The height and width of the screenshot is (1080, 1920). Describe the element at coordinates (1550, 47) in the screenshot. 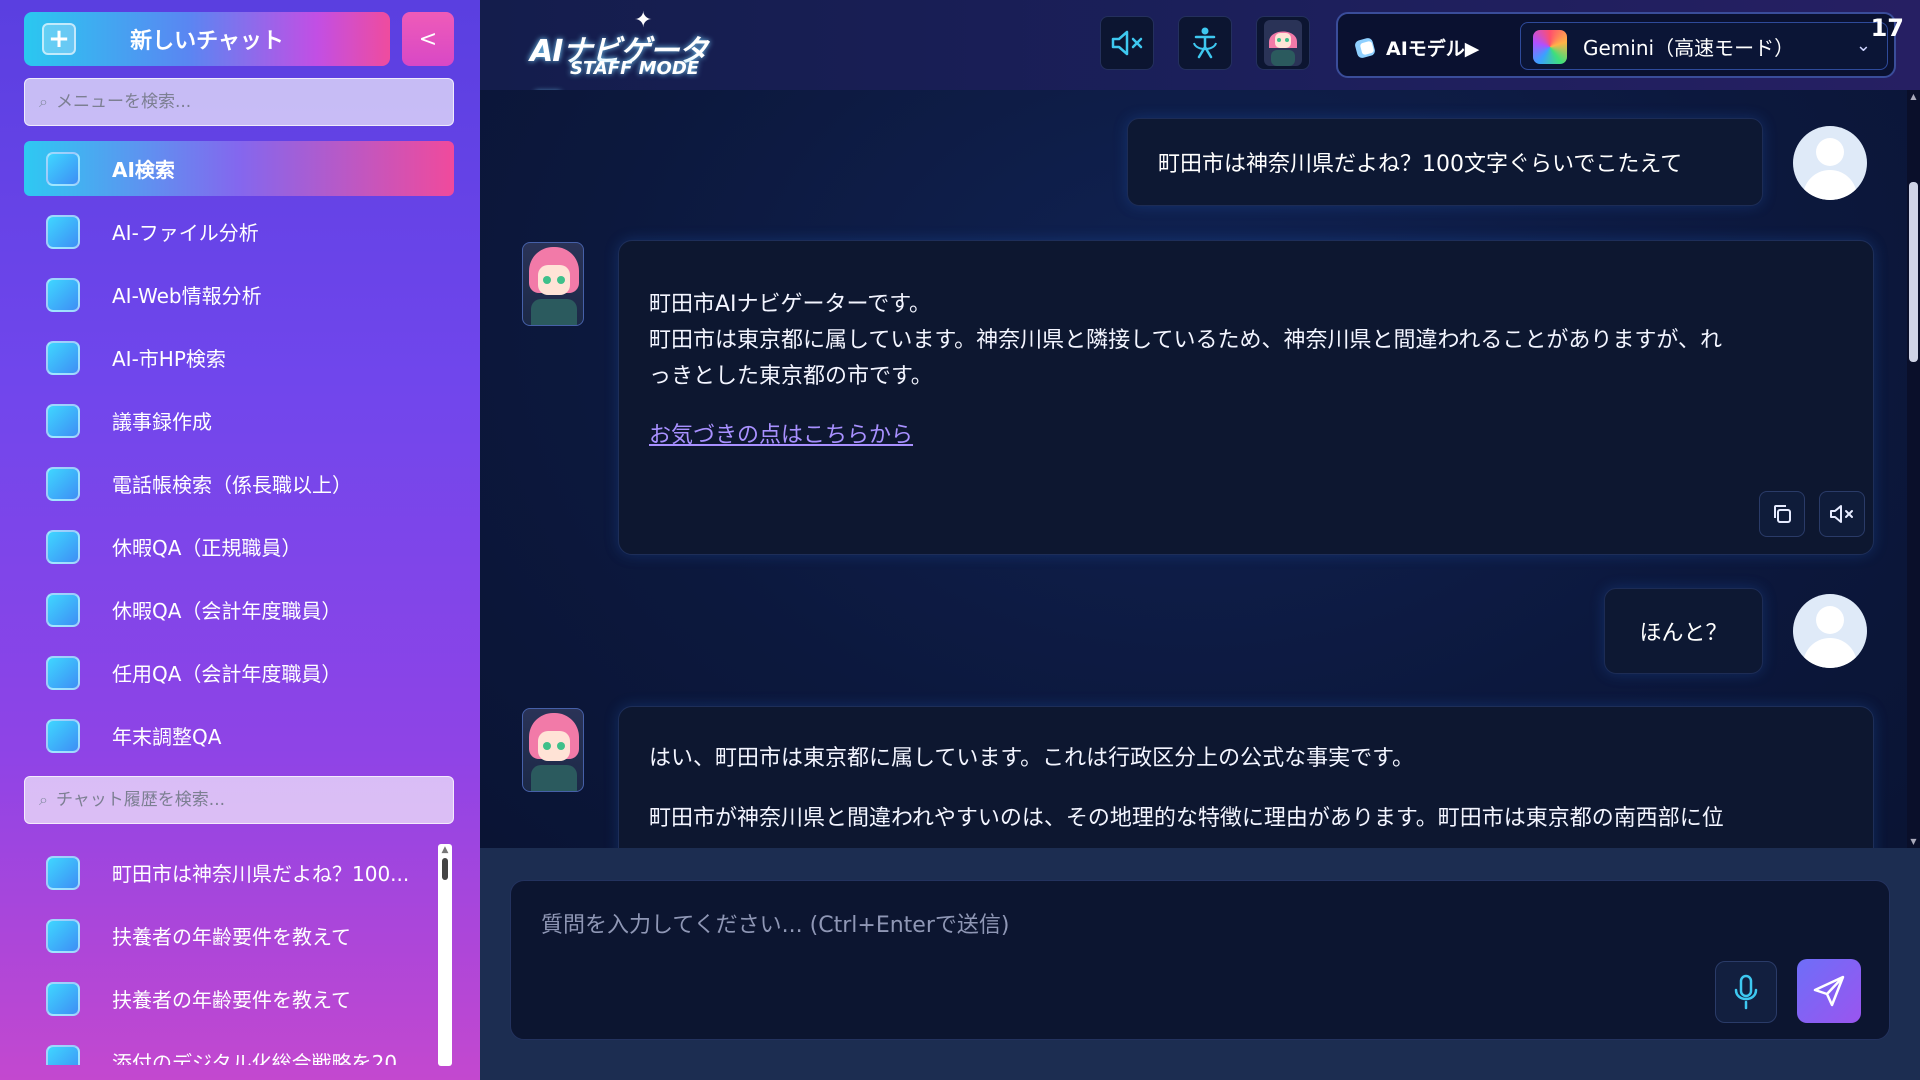

I see `gemini-logo-icon` at that location.